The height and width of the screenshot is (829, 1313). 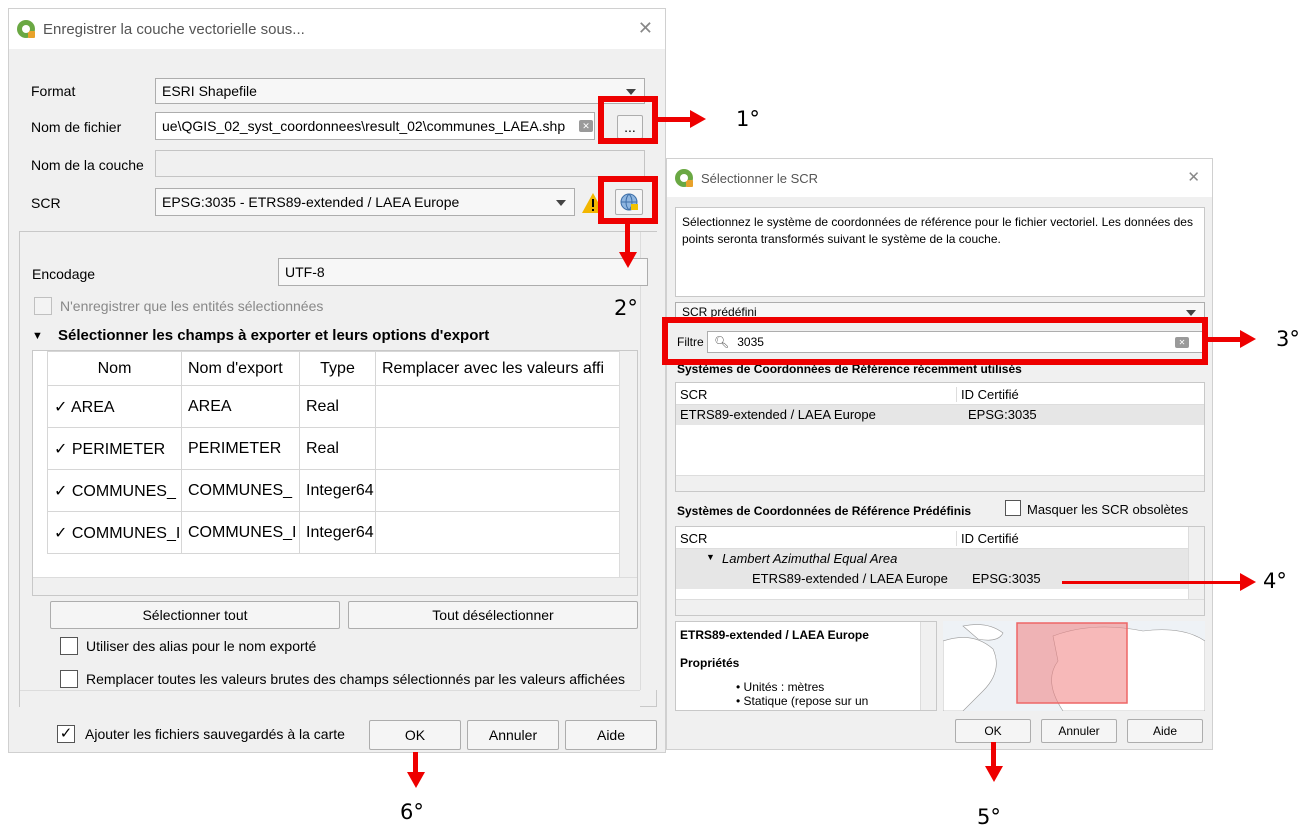 I want to click on table-row: ✓ PERIMETER PERIMETER Real, so click(x=333, y=448).